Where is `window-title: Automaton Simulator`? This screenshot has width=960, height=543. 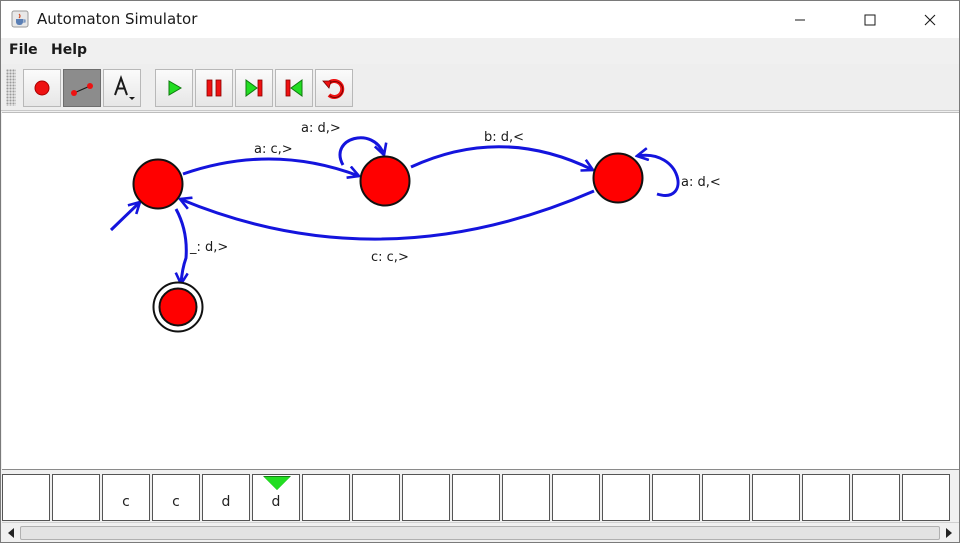
window-title: Automaton Simulator is located at coordinates (117, 19).